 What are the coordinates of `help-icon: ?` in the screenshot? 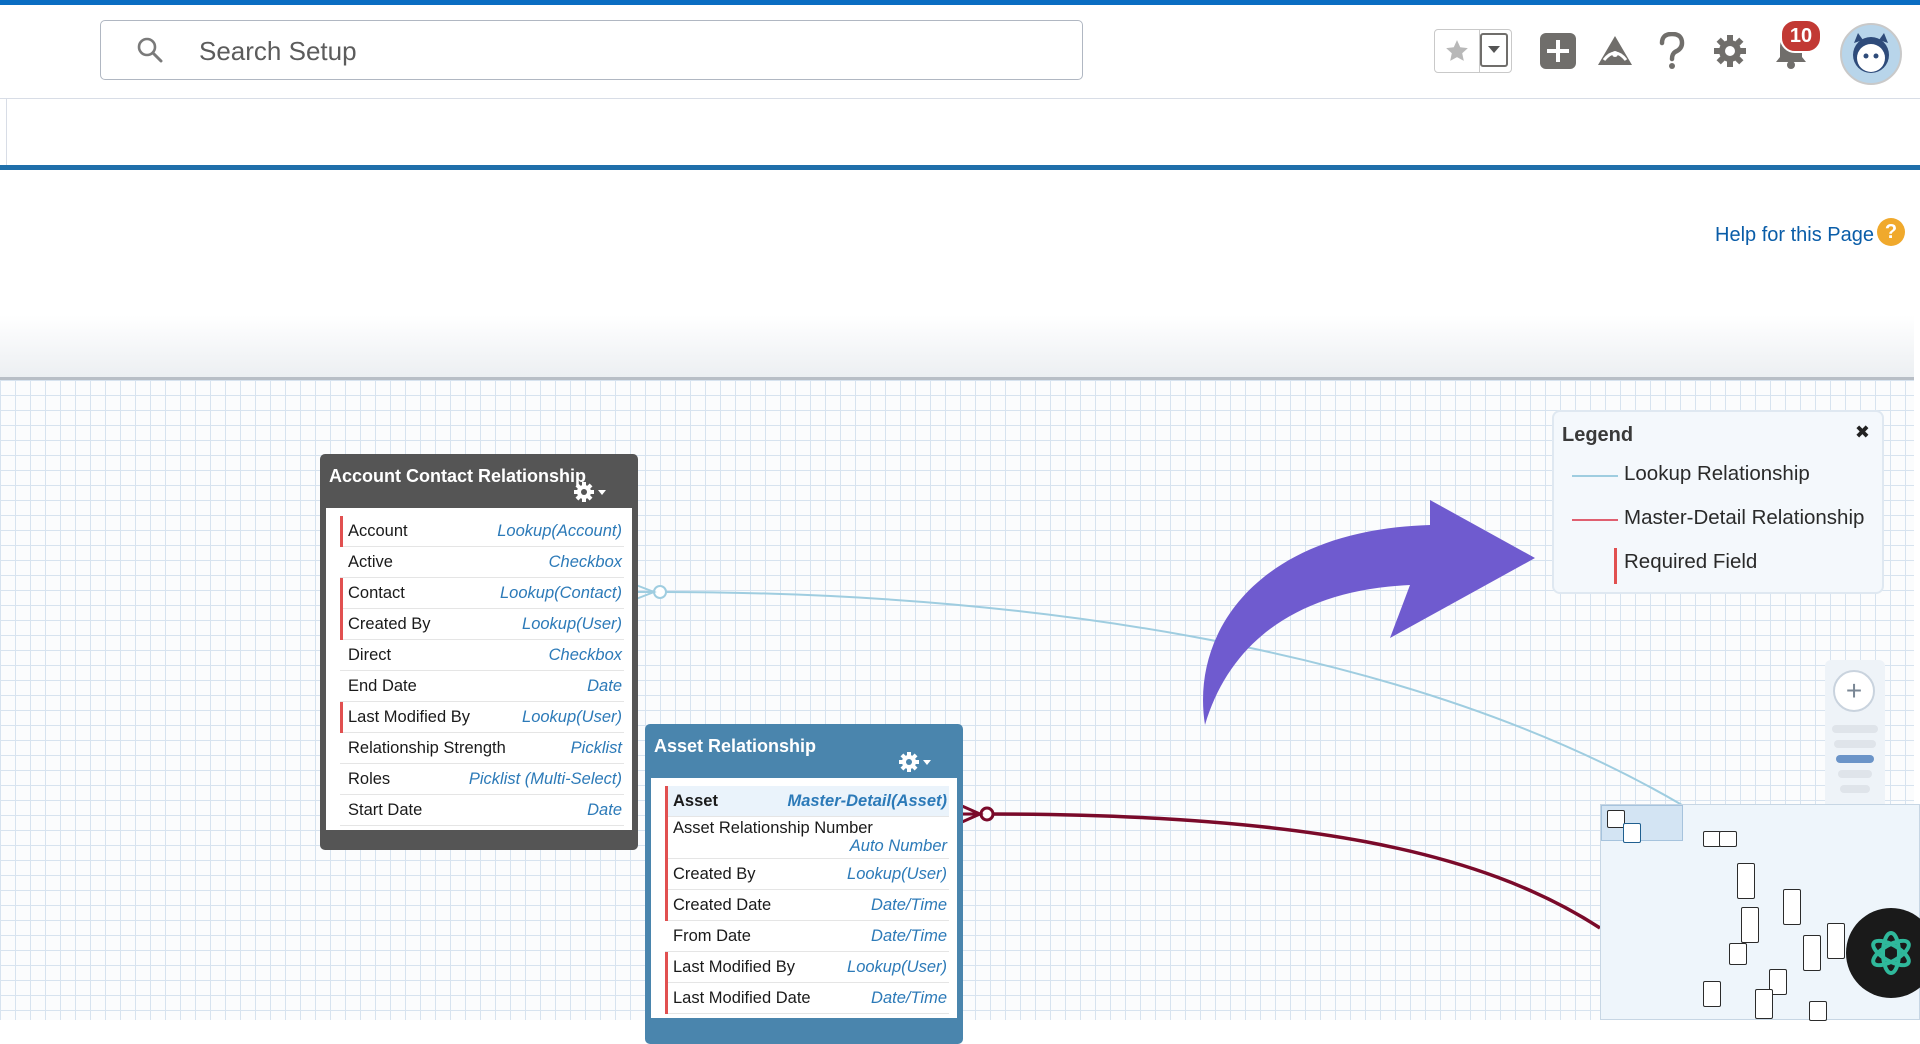 It's located at (1891, 232).